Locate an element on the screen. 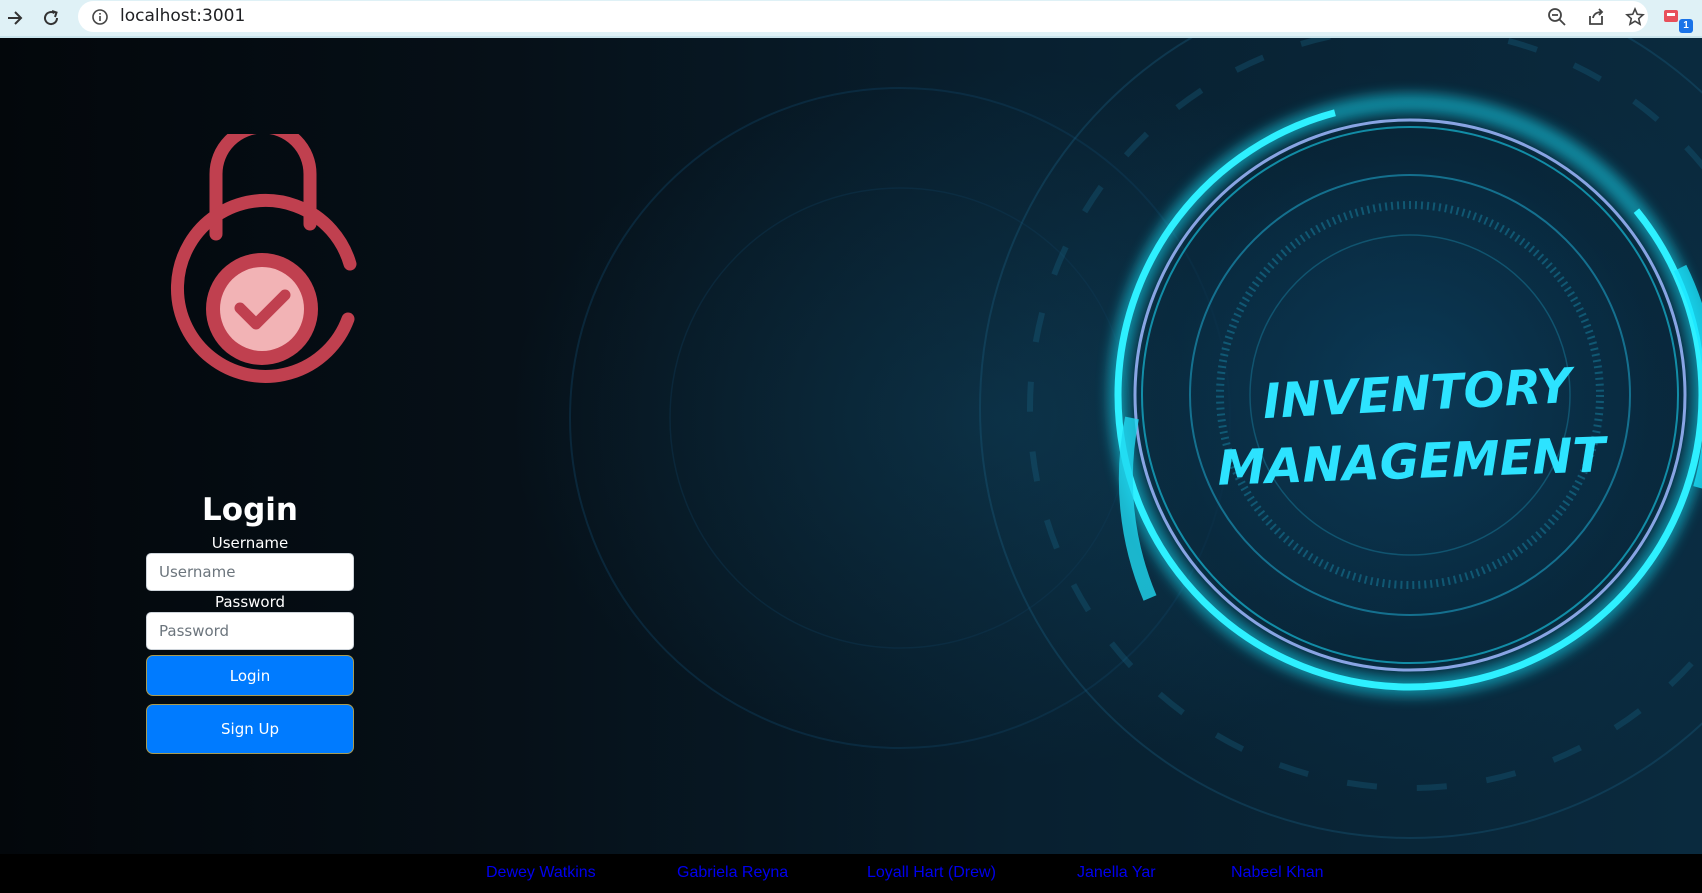 This screenshot has height=893, width=1702. info-icon is located at coordinates (100, 17).